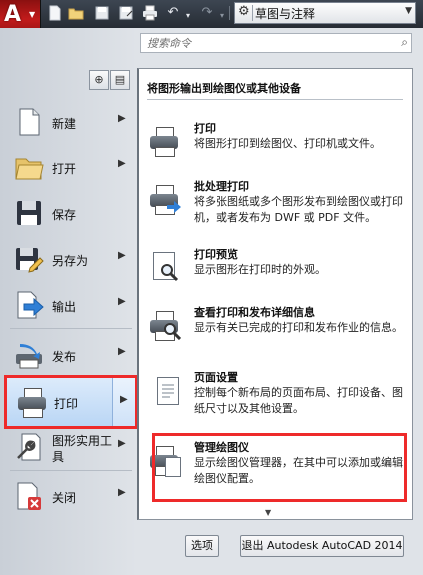 This screenshot has height=575, width=423. I want to click on menu-item-label: 另存为, so click(70, 261).